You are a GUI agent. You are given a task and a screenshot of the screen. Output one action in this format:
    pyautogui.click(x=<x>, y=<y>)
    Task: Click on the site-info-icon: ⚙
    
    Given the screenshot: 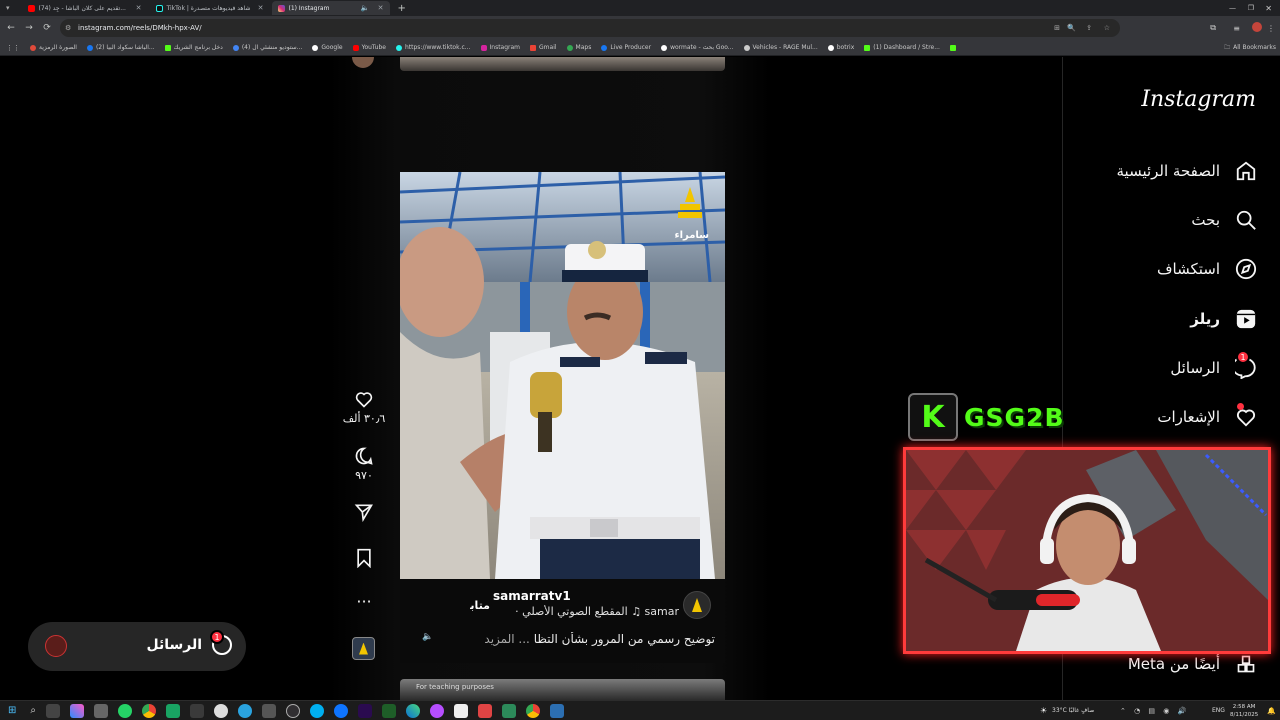 What is the action you would take?
    pyautogui.click(x=68, y=28)
    